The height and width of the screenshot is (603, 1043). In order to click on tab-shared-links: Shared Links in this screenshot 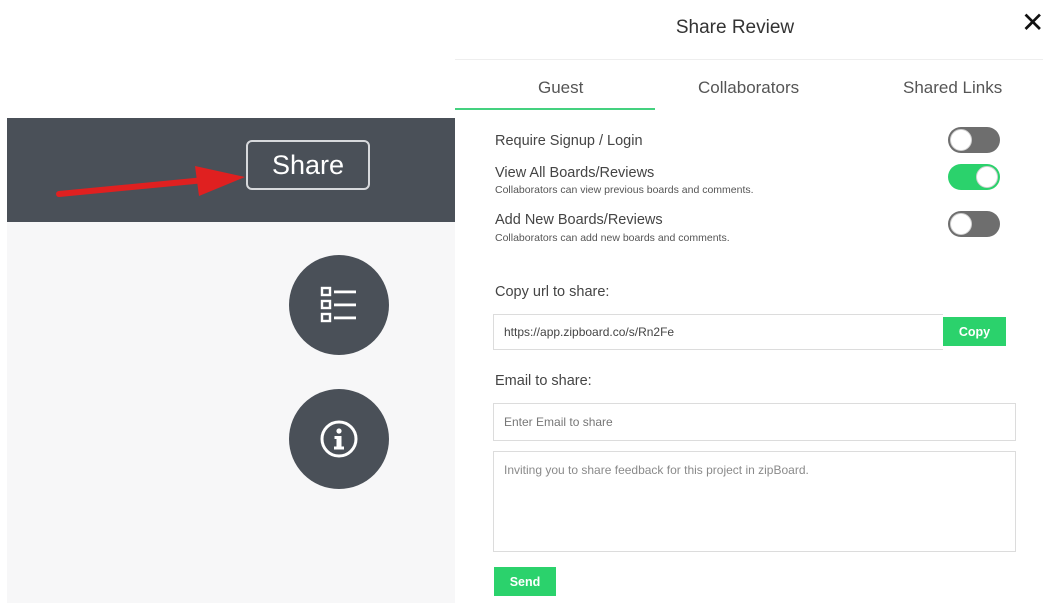, I will do `click(952, 88)`.